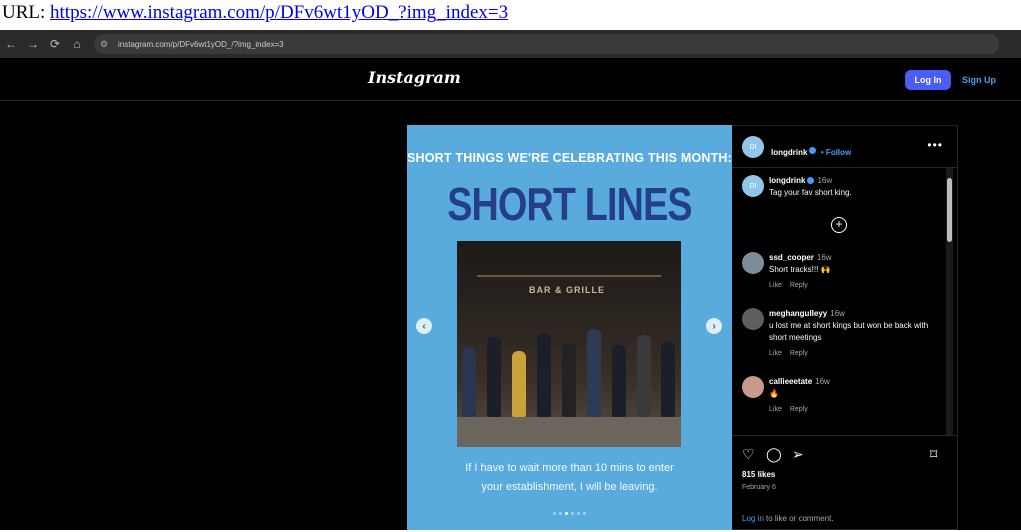 Image resolution: width=1021 pixels, height=532 pixels. I want to click on comment-icon: ◯, so click(774, 454).